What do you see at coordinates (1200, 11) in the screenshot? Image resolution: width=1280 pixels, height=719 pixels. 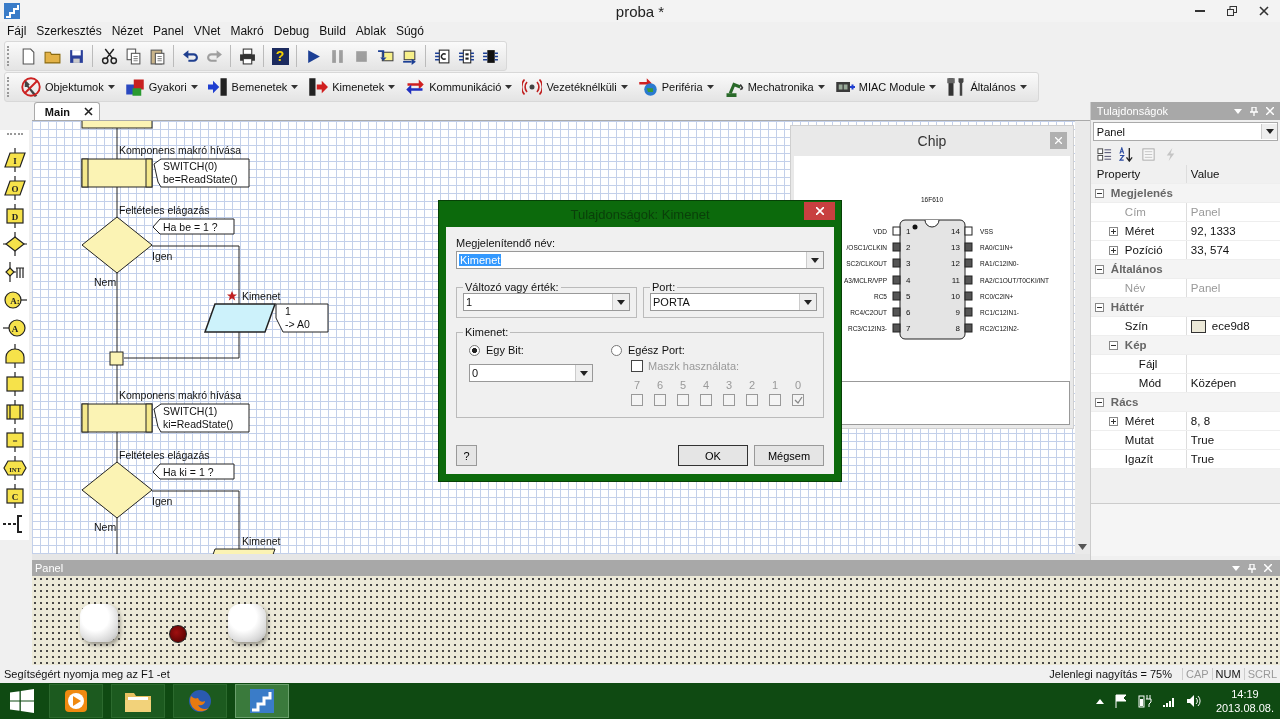 I see `minimize-icon` at bounding box center [1200, 11].